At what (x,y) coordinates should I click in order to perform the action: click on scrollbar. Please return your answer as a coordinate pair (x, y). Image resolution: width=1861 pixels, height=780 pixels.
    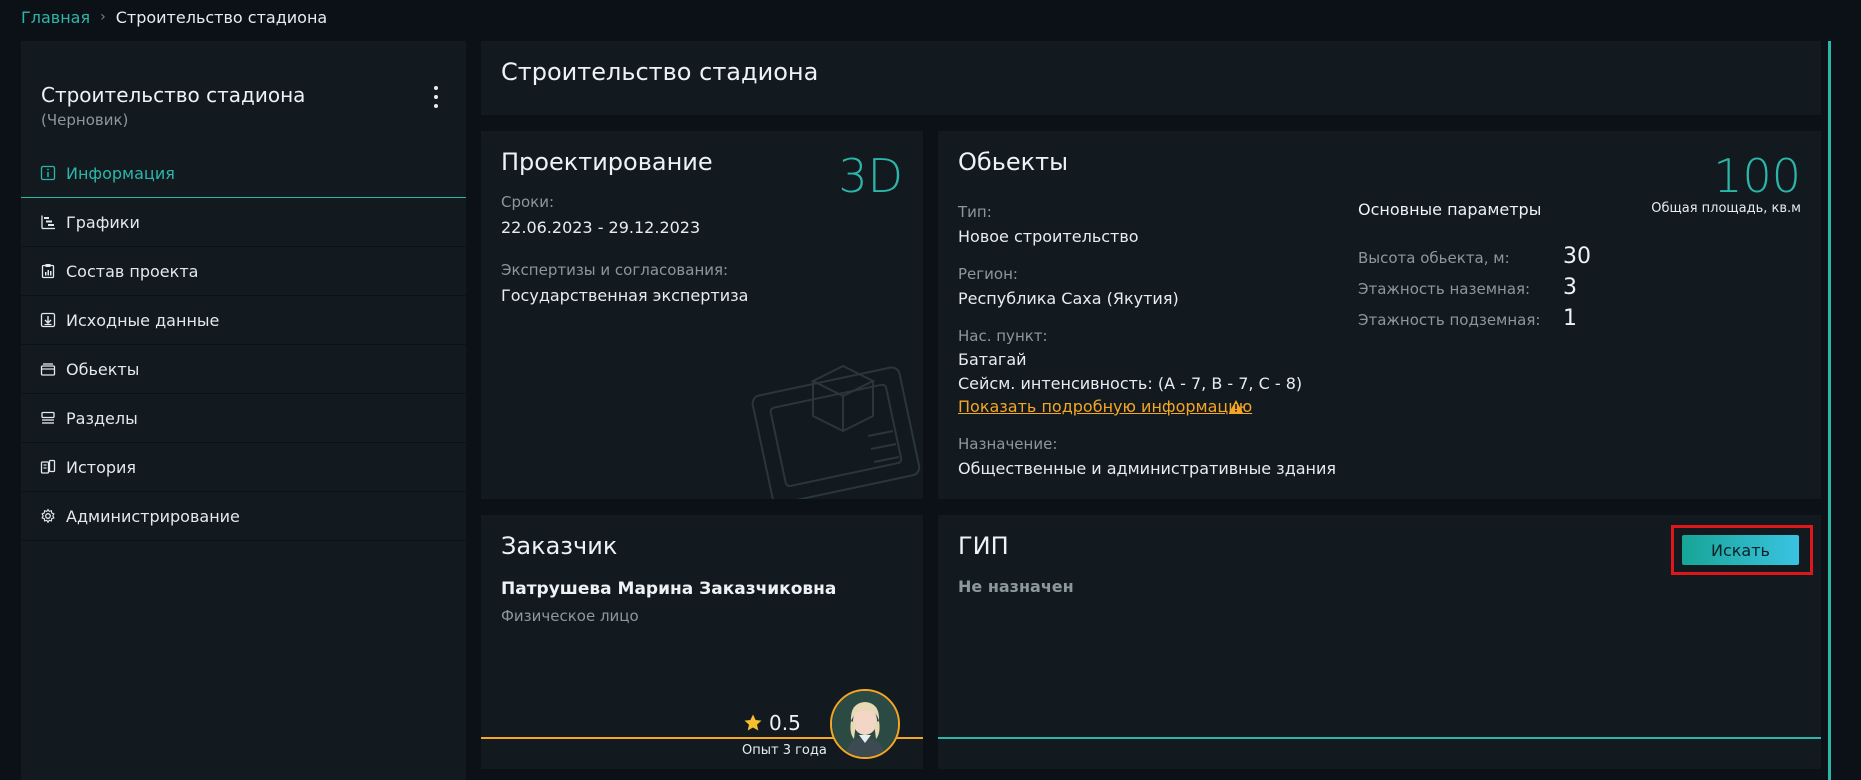
    Looking at the image, I should click on (1829, 410).